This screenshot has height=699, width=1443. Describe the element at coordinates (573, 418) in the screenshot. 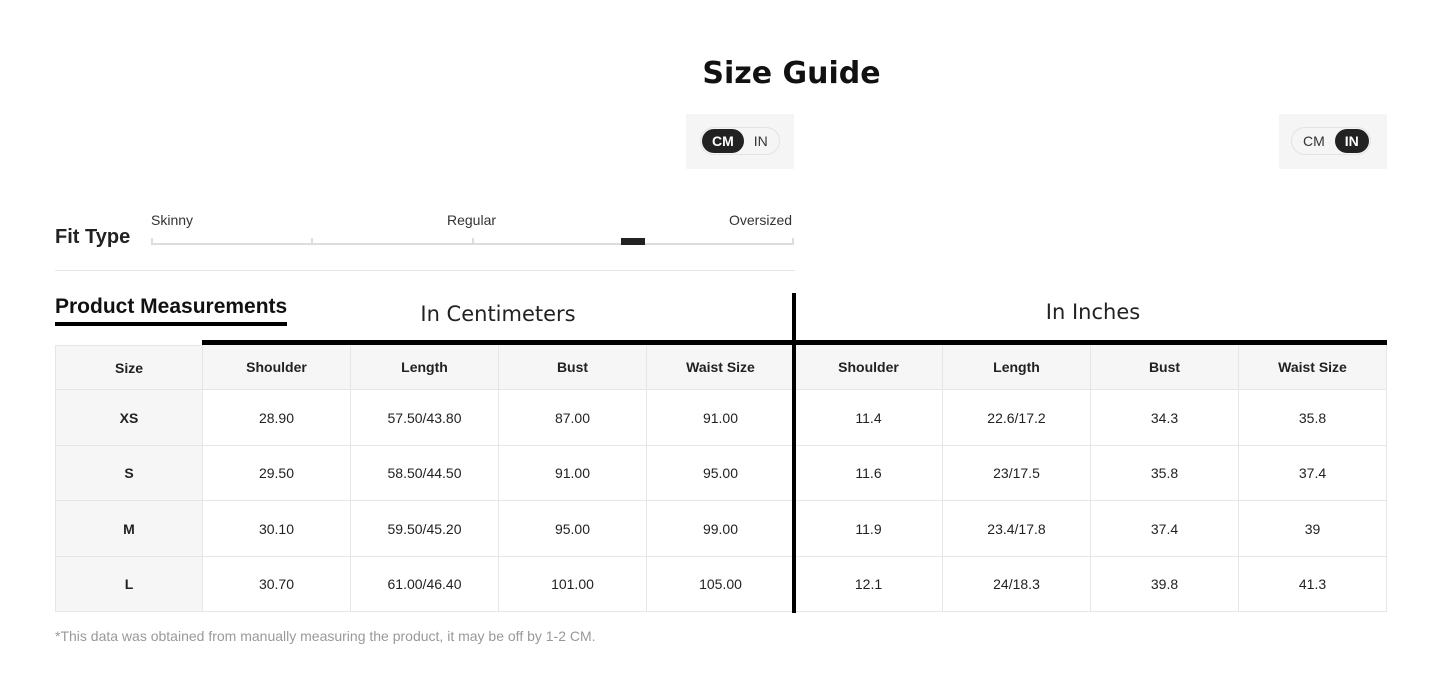

I see `table-cell: 87.00` at that location.